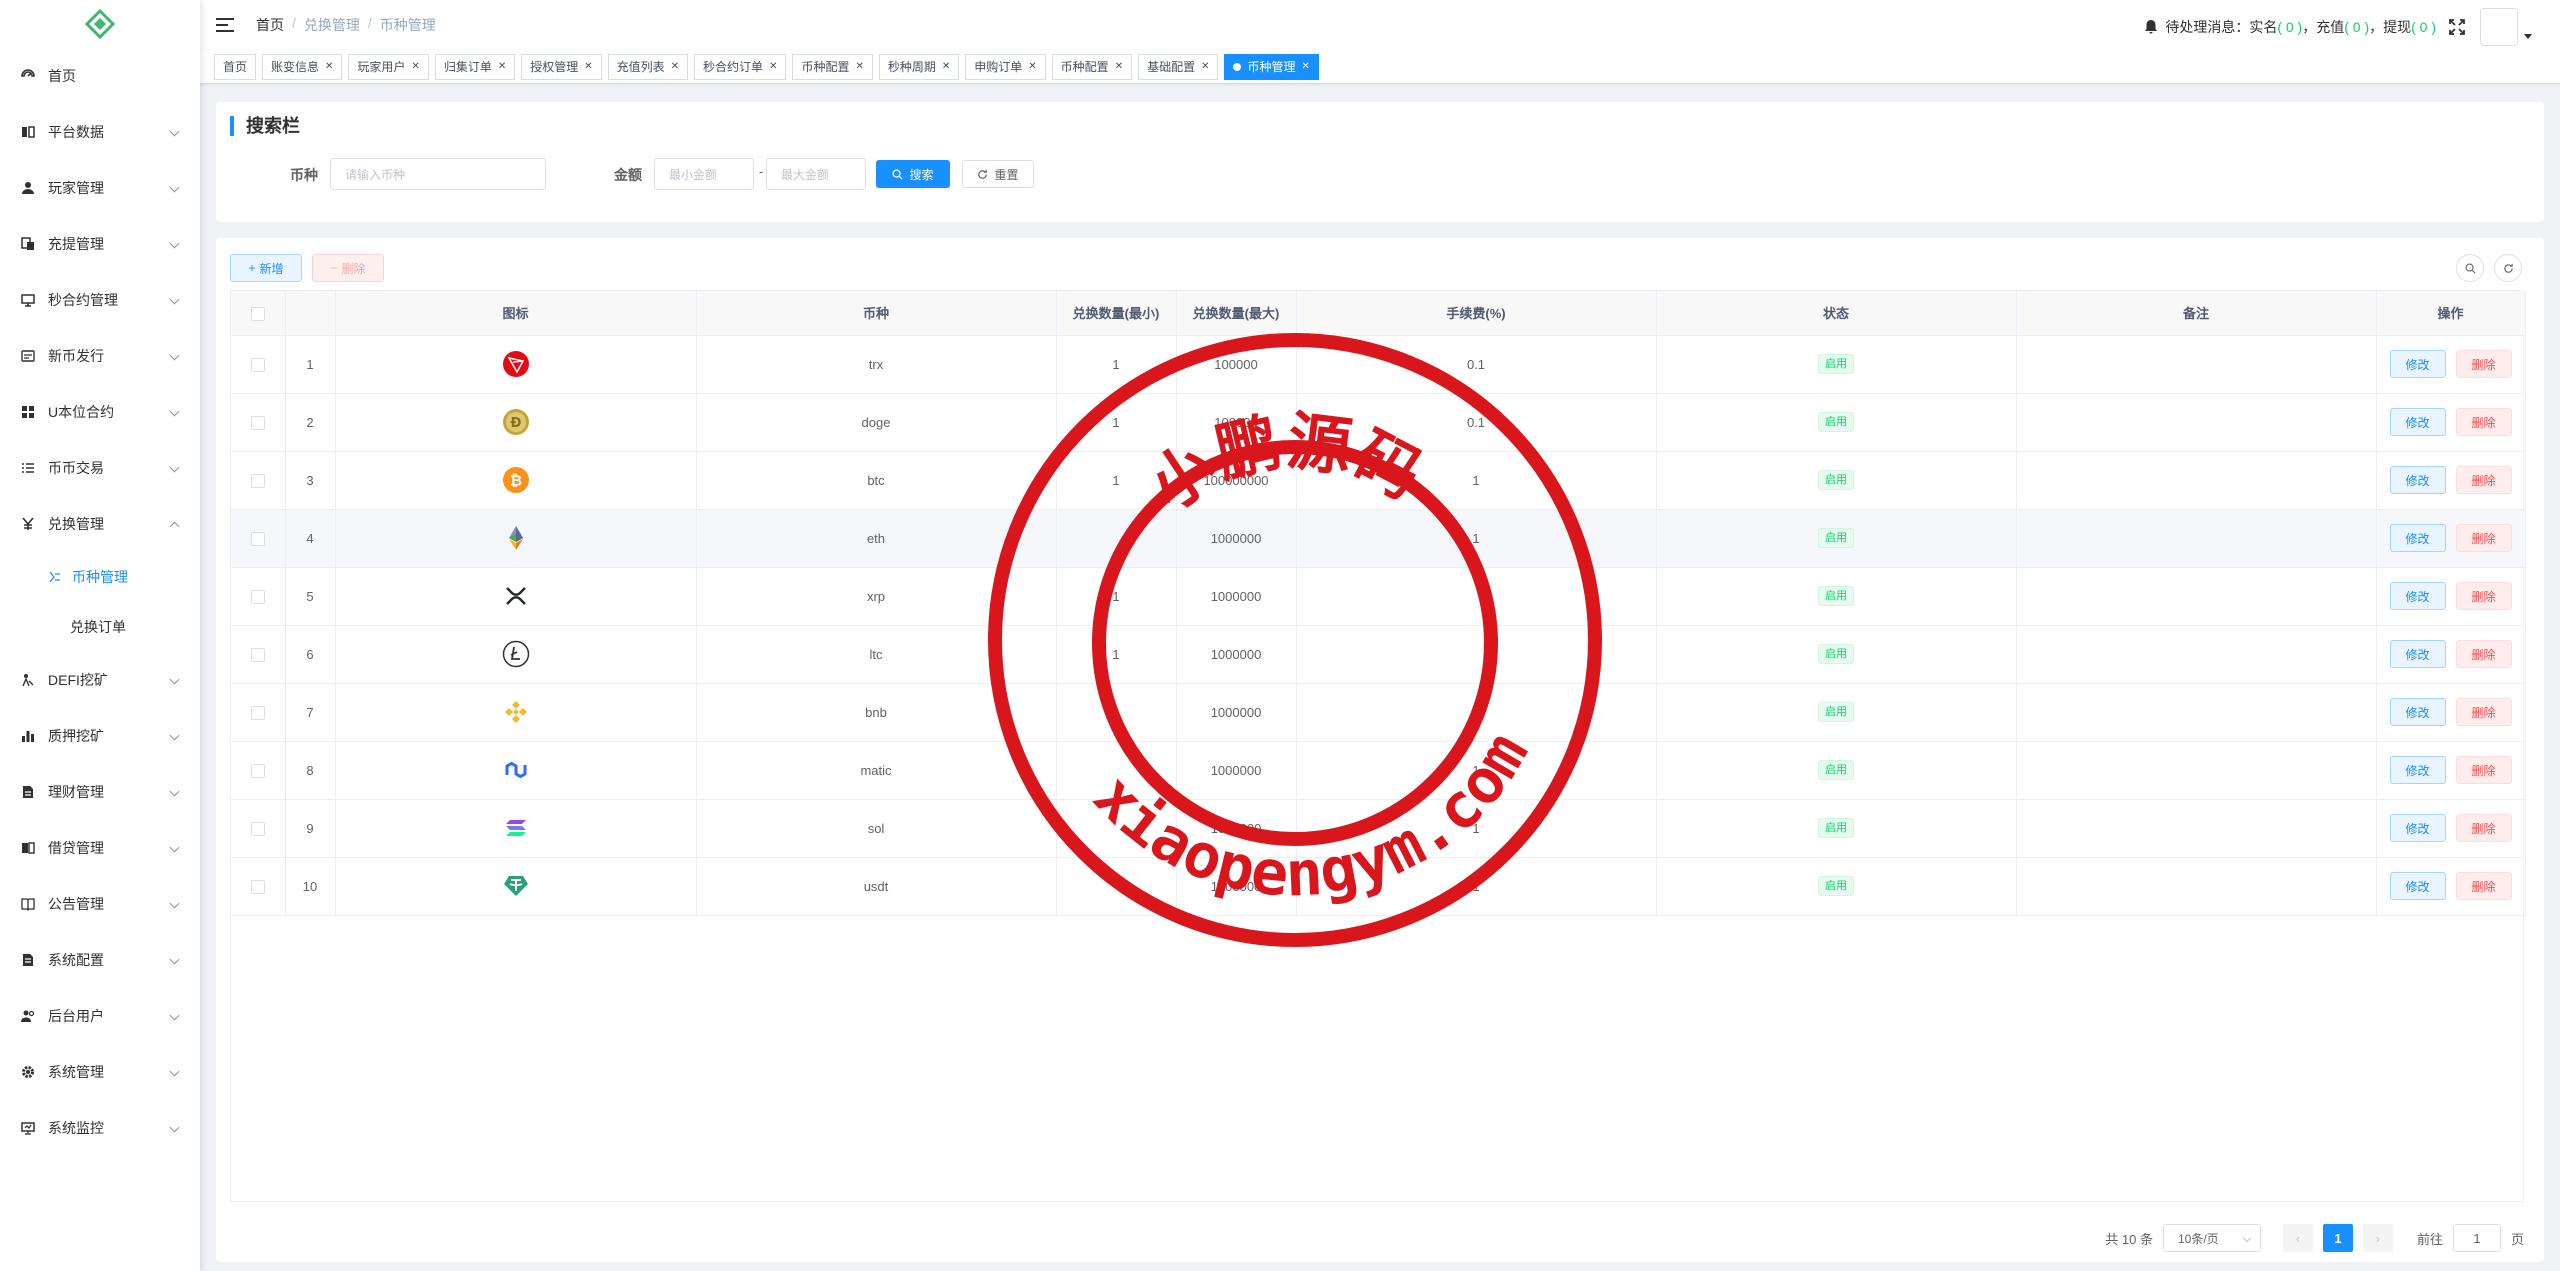  Describe the element at coordinates (100, 904) in the screenshot. I see `sidebar-item-b4: 公告管理` at that location.